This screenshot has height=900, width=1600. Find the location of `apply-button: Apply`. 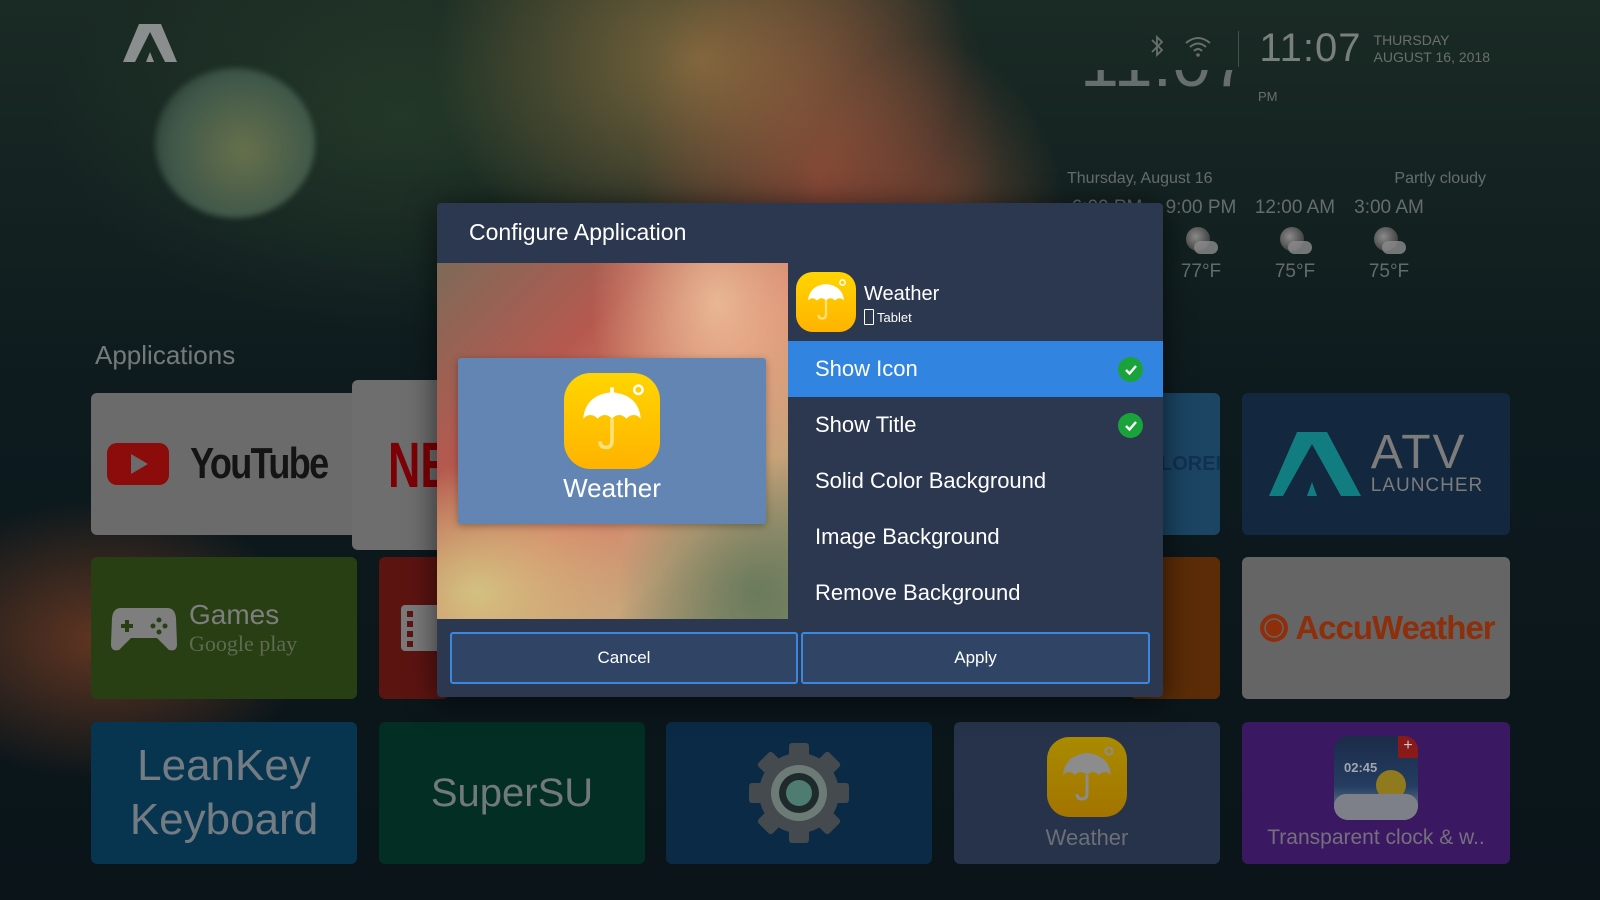

apply-button: Apply is located at coordinates (975, 658).